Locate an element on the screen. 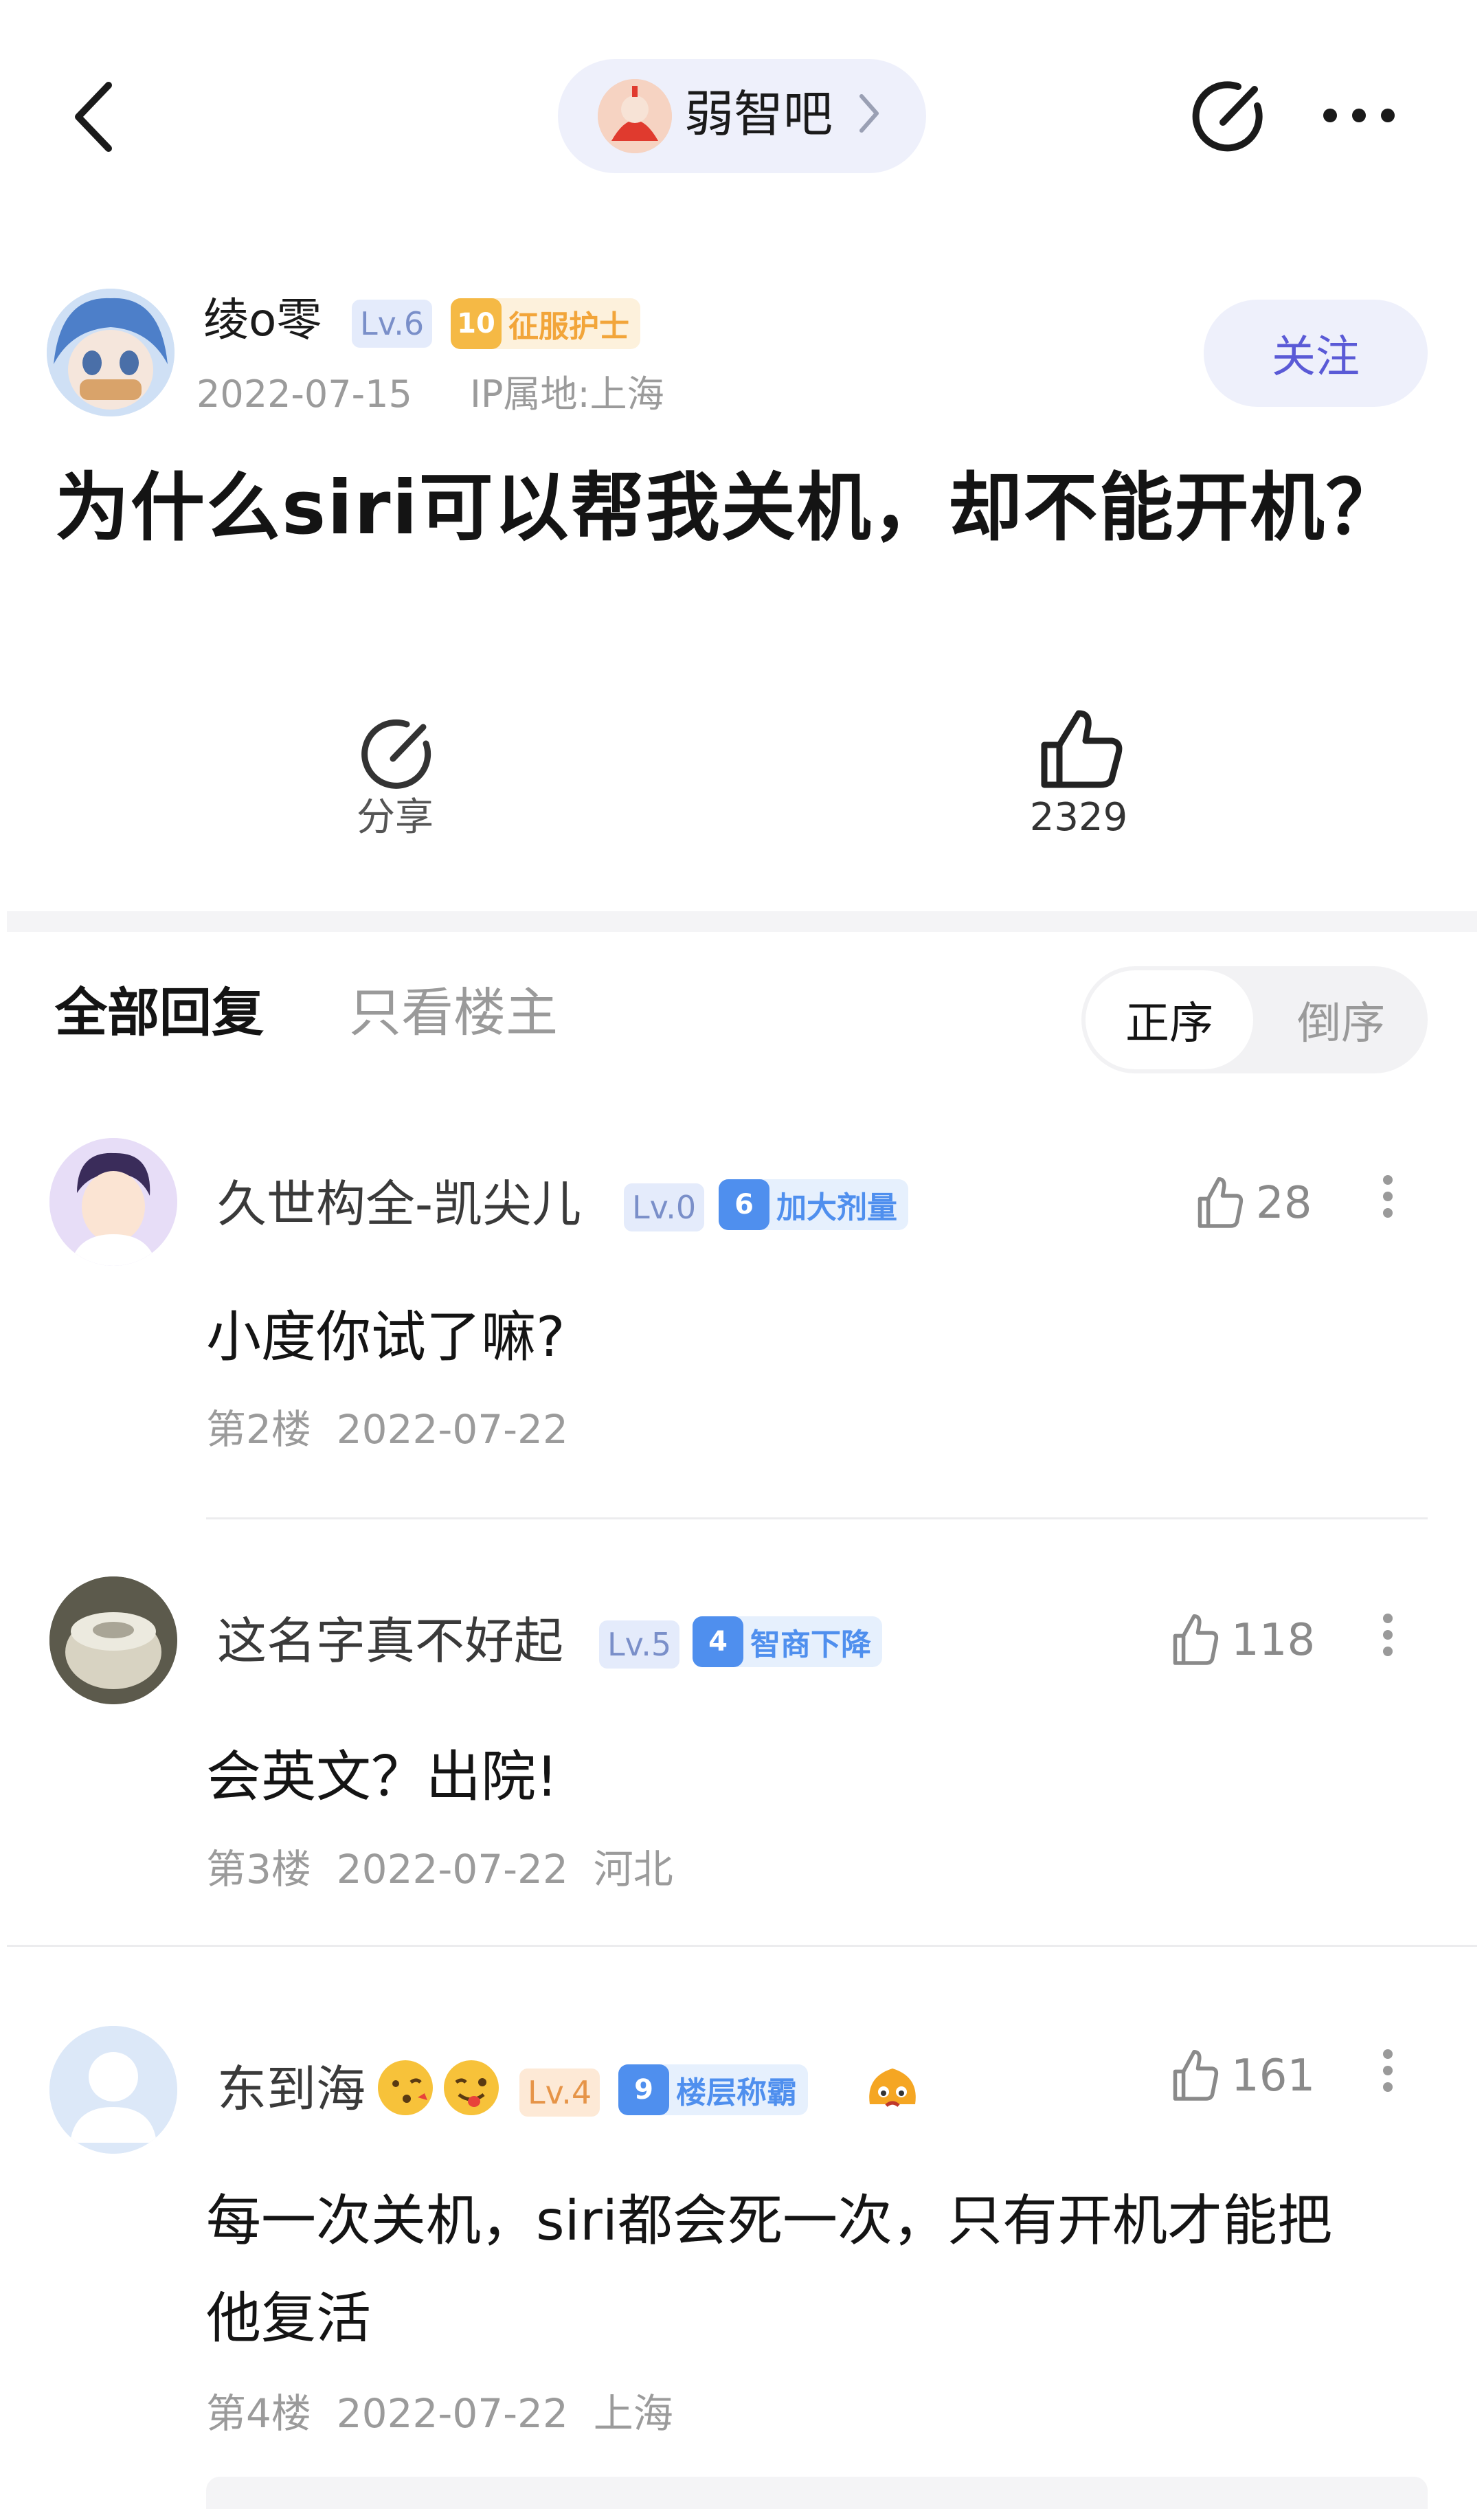 Image resolution: width=1484 pixels, height=2509 pixels. commenter-name: 东到海 is located at coordinates (291, 2089).